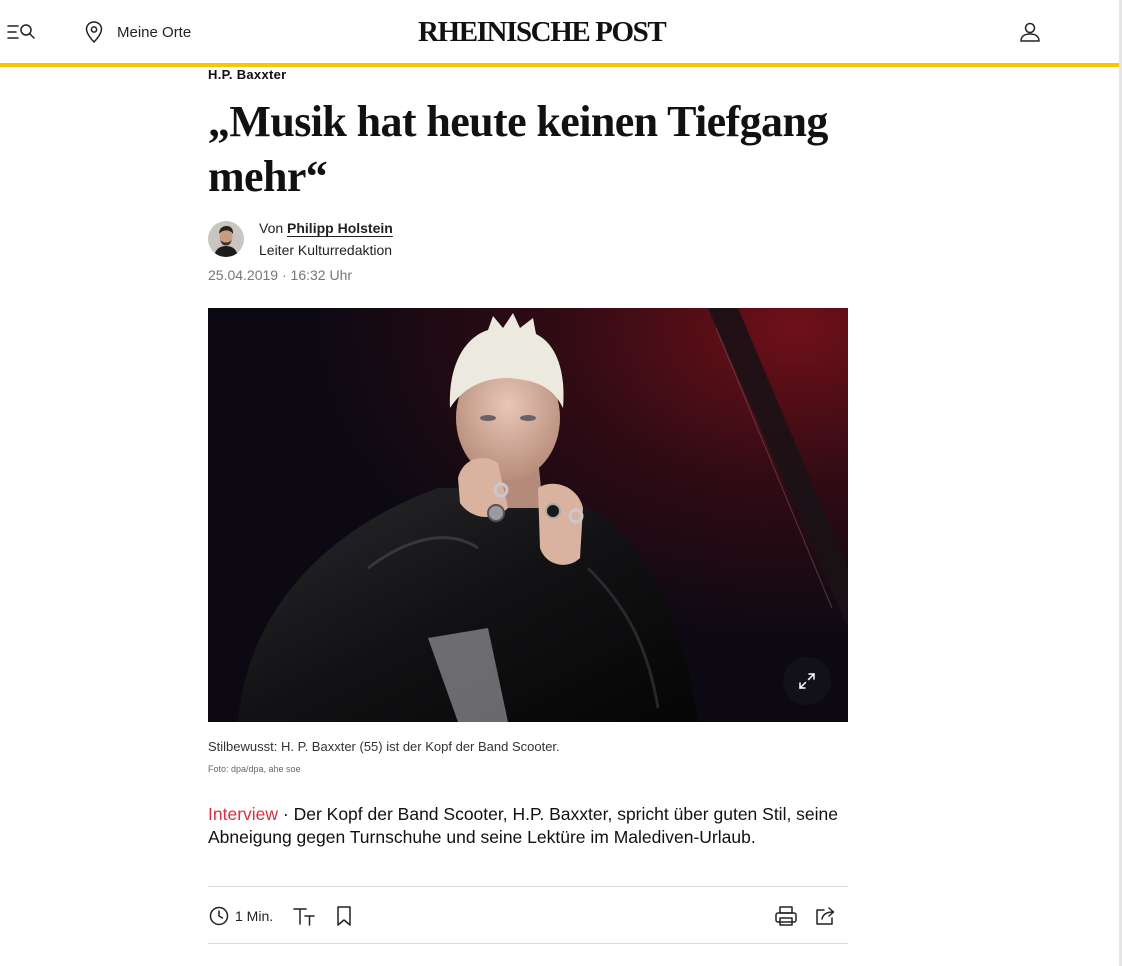 The image size is (1122, 966). I want to click on publish-date: 25.04.2019, so click(243, 275).